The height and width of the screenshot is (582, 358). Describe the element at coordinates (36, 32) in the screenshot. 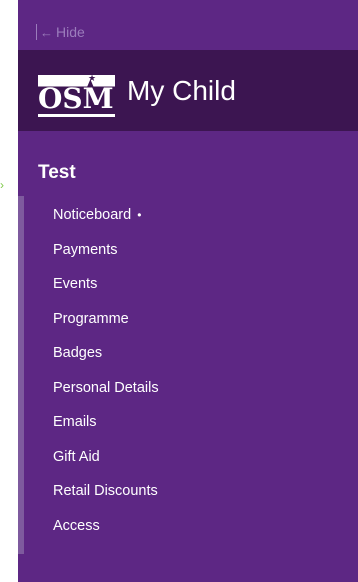

I see `divider-icon` at that location.